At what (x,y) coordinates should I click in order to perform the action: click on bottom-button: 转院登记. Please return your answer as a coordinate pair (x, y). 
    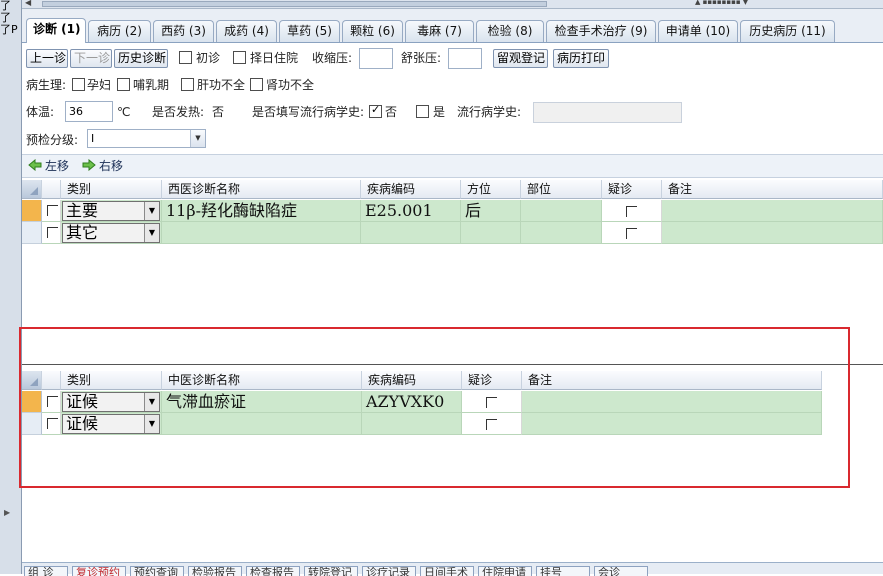
    Looking at the image, I should click on (331, 571).